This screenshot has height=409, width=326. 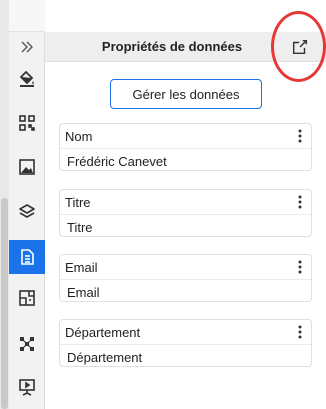 I want to click on floor-plan-icon, so click(x=27, y=298).